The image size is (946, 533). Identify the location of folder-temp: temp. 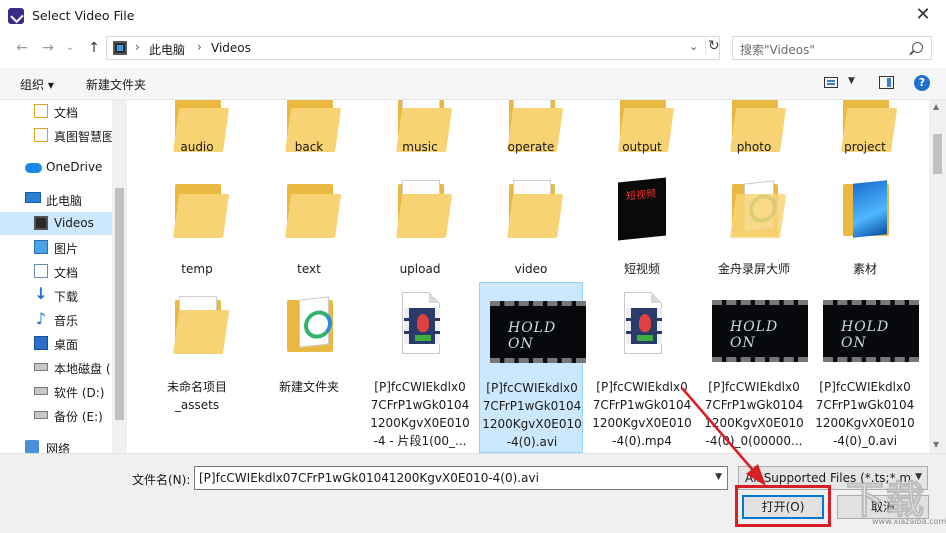
(197, 227).